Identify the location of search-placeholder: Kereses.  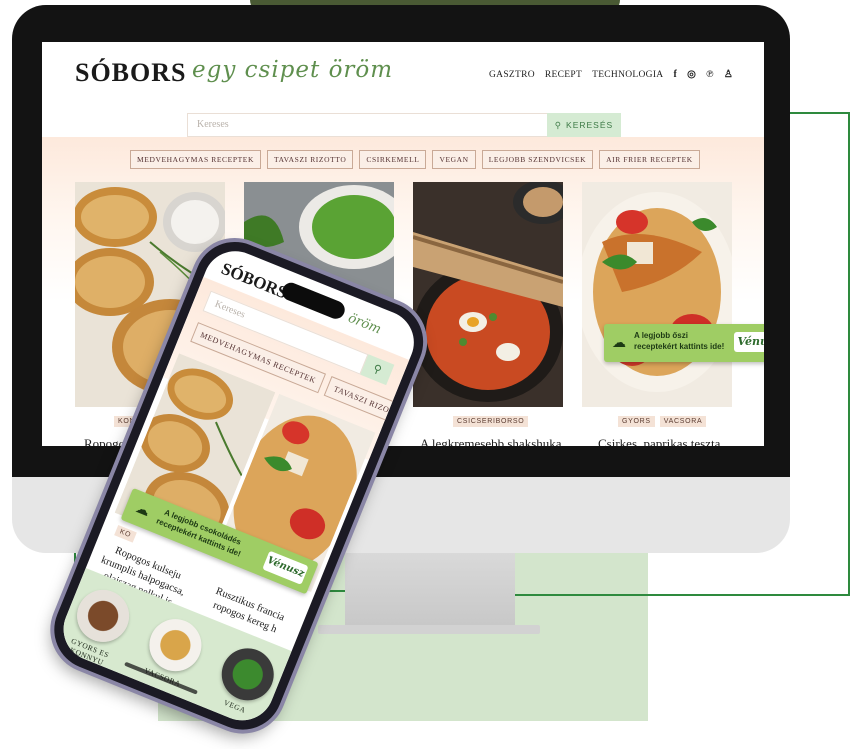
(213, 124).